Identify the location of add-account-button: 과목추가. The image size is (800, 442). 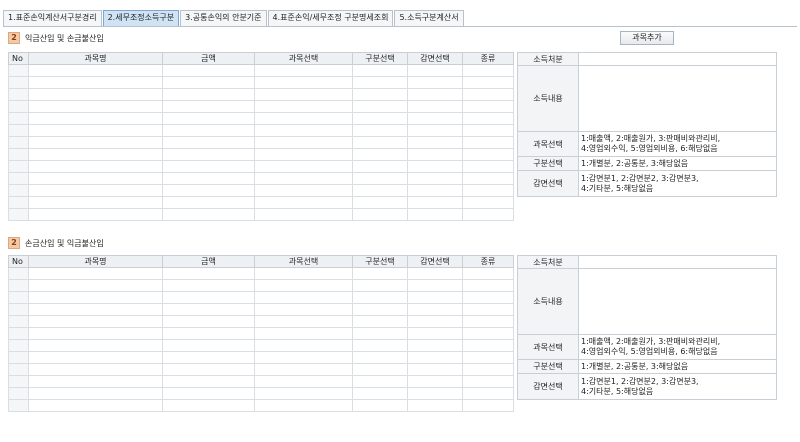
(647, 38).